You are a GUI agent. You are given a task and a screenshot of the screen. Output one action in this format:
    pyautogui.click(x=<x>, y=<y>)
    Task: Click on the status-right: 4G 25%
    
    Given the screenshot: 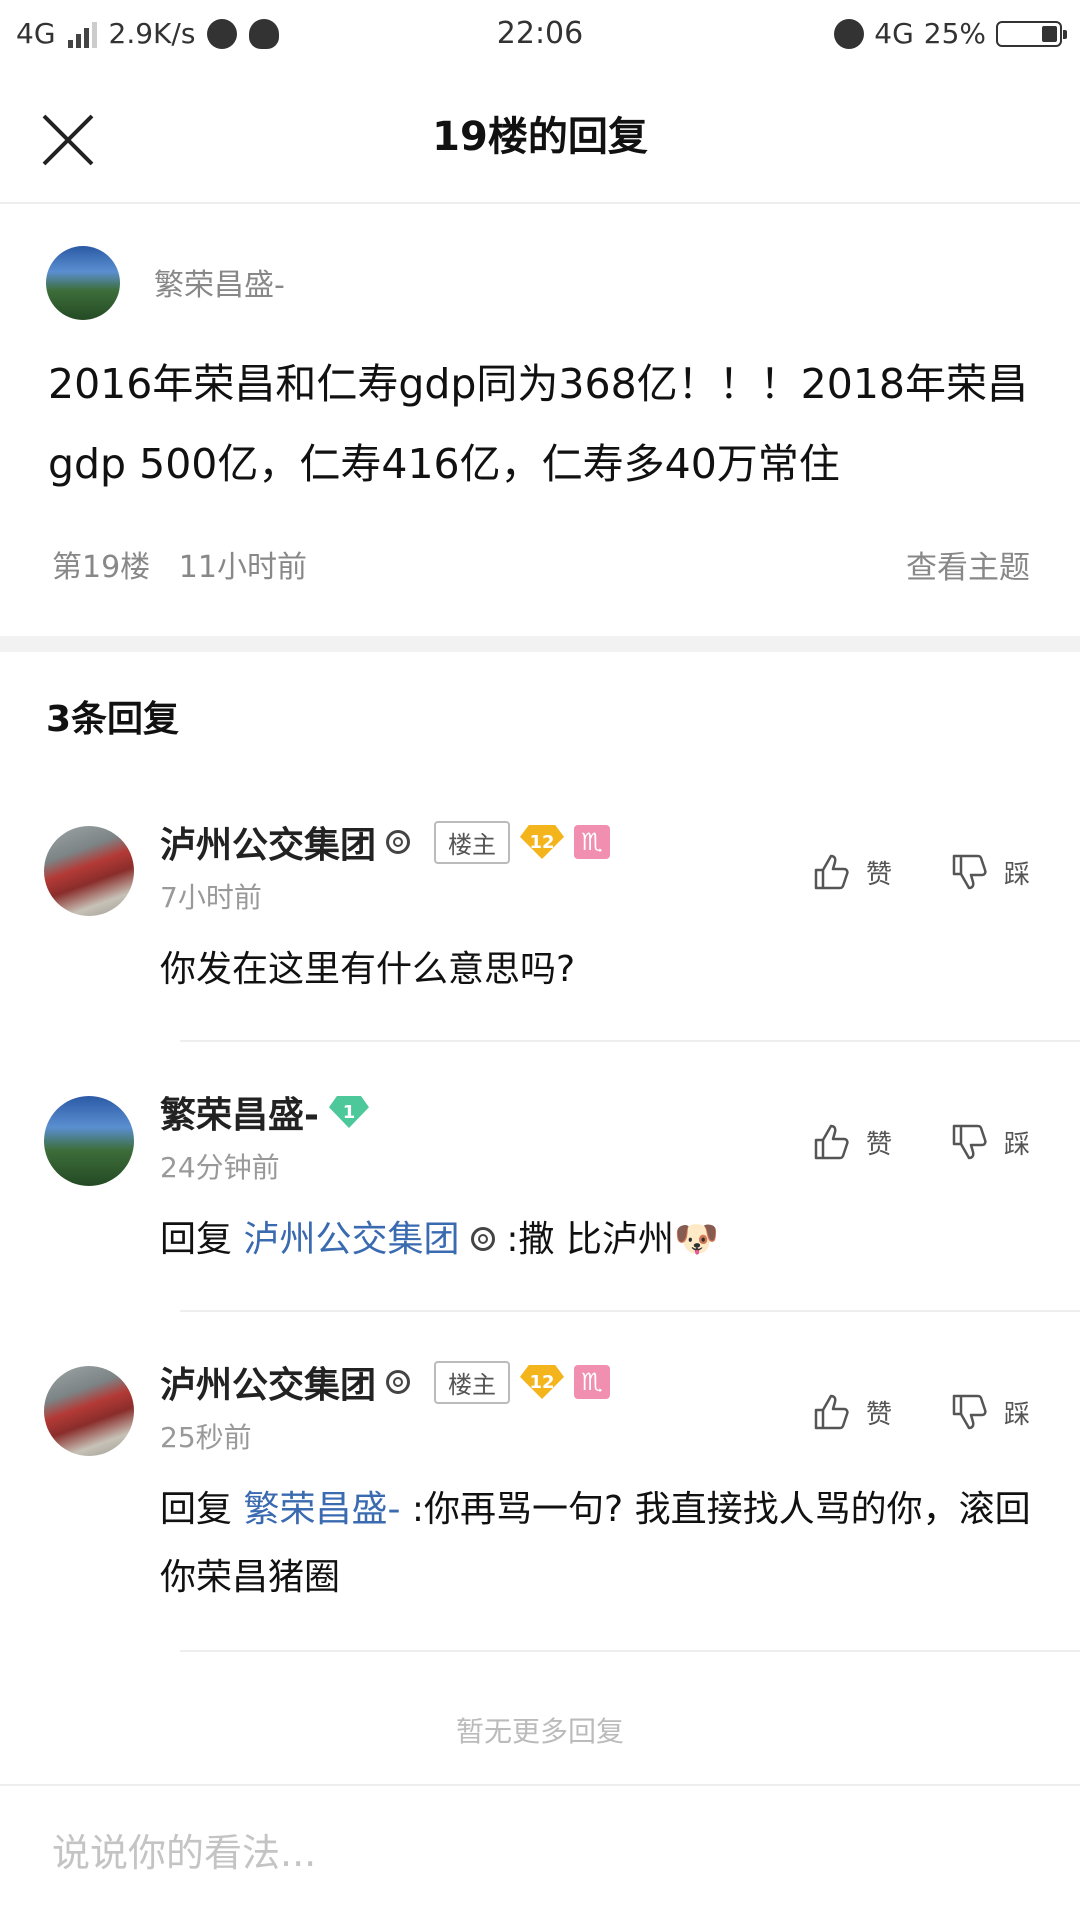 What is the action you would take?
    pyautogui.click(x=950, y=34)
    